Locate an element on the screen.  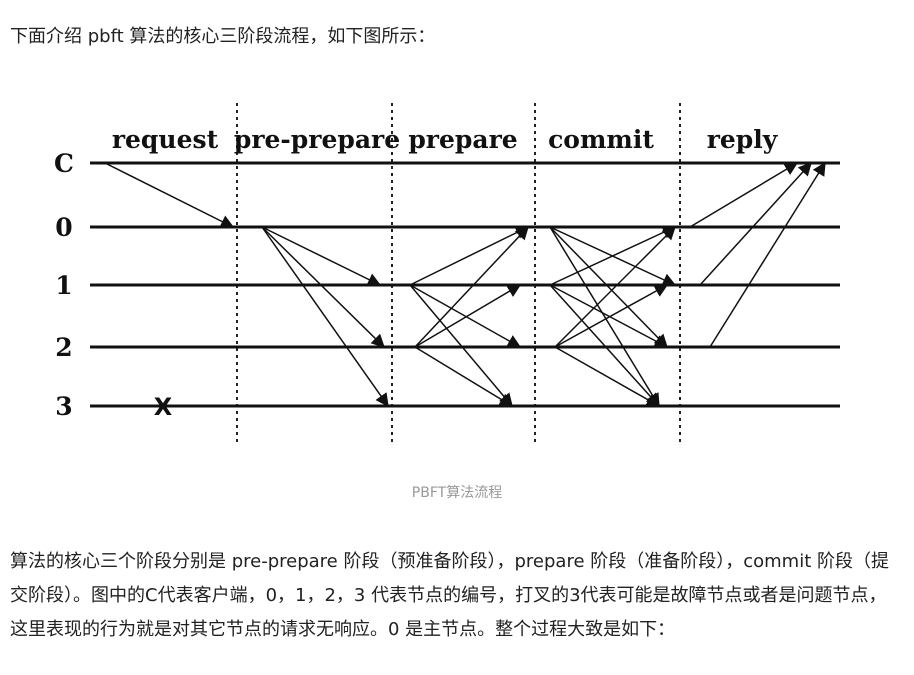
intro-paragraph: 下面介绍 pbft 算法的核心三阶段流程，如下图所示： is located at coordinates (223, 36).